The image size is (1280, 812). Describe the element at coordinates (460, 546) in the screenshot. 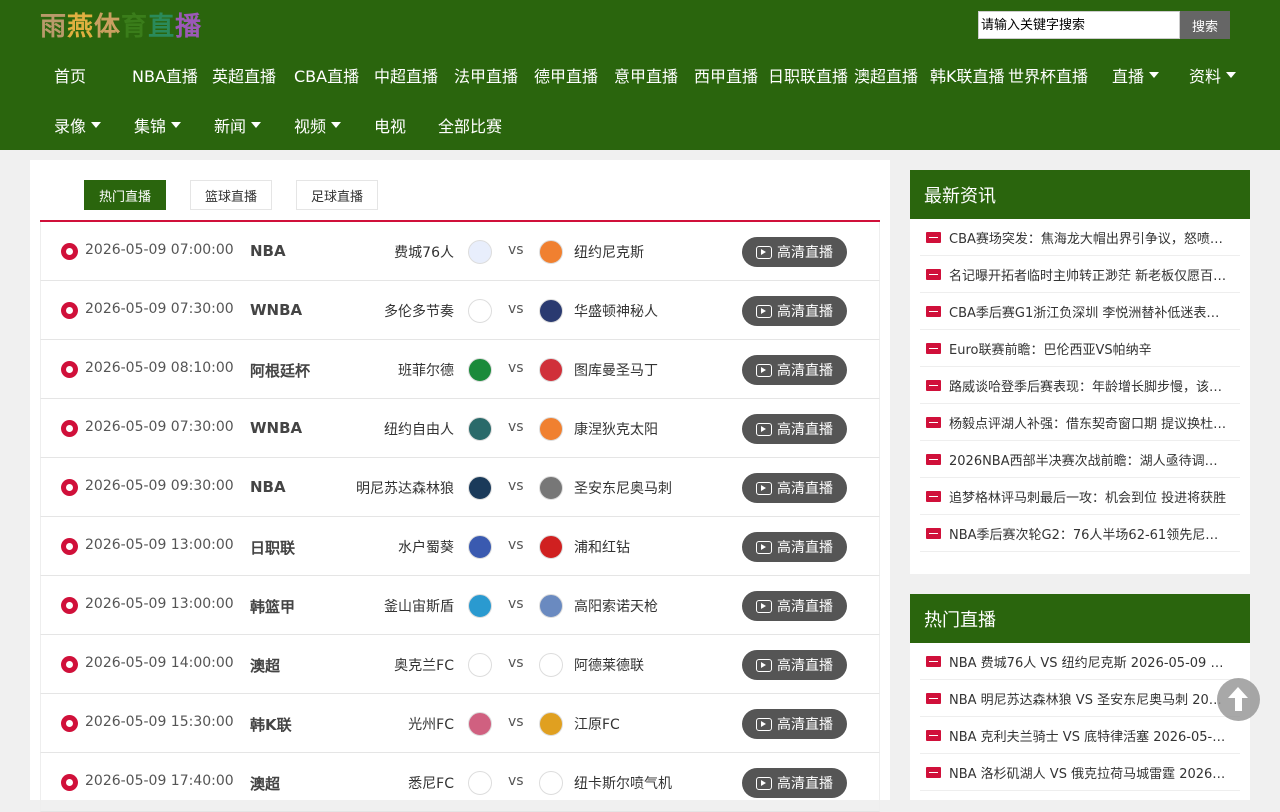

I see `match-row: 2026-05-09 13:00:00 日职联 水户蜀葵 vs 浦和红钻 高清直播` at that location.